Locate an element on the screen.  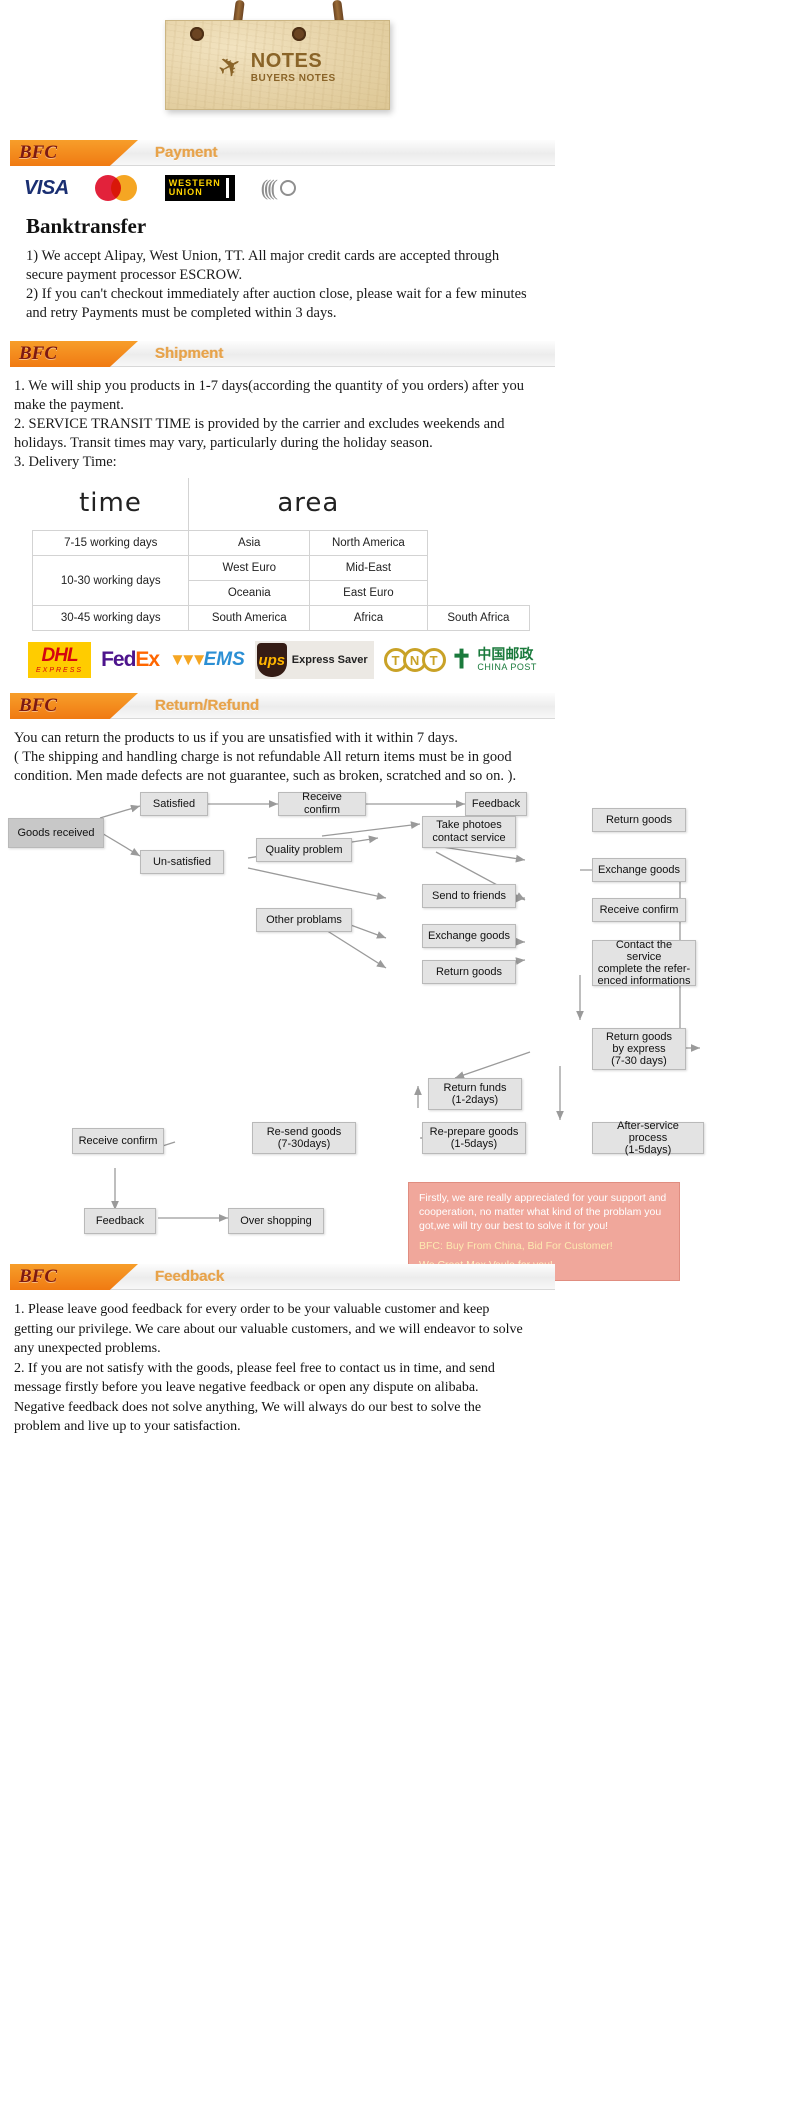
flow-node-return-funds: Return funds (1-2days) is located at coordinates (475, 1094).